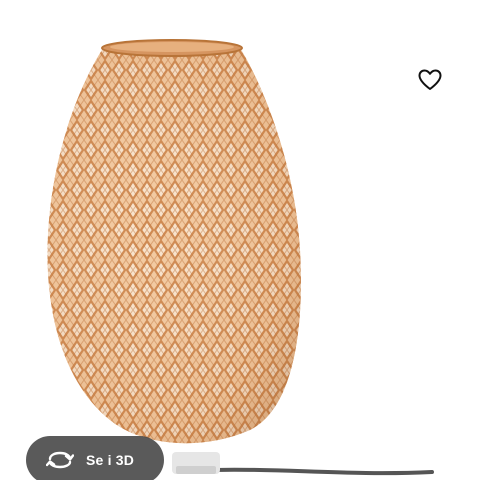 This screenshot has width=480, height=480. Describe the element at coordinates (110, 460) in the screenshot. I see `view-3d-label: Se i 3D` at that location.